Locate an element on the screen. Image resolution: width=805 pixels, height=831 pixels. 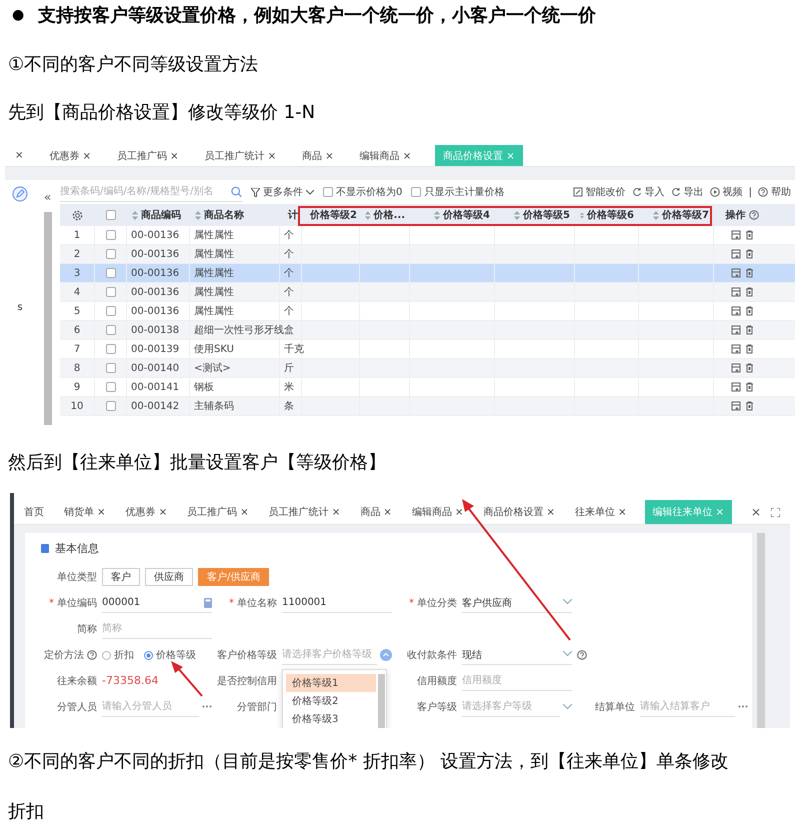
search-icon is located at coordinates (236, 192).